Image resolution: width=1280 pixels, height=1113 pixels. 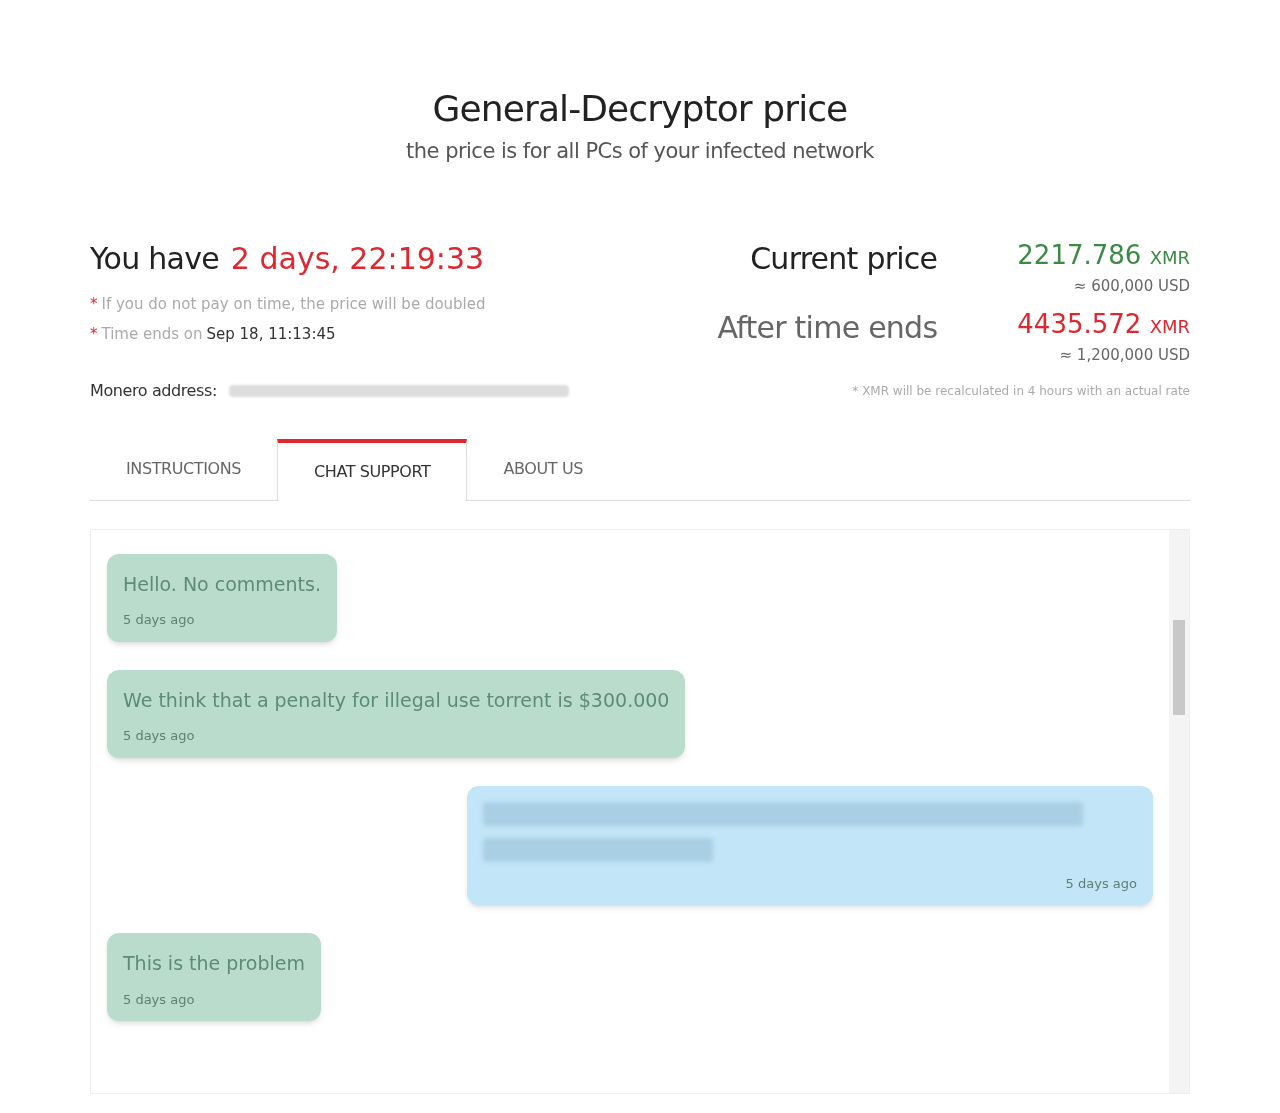 What do you see at coordinates (843, 258) in the screenshot?
I see `price-label: Current price` at bounding box center [843, 258].